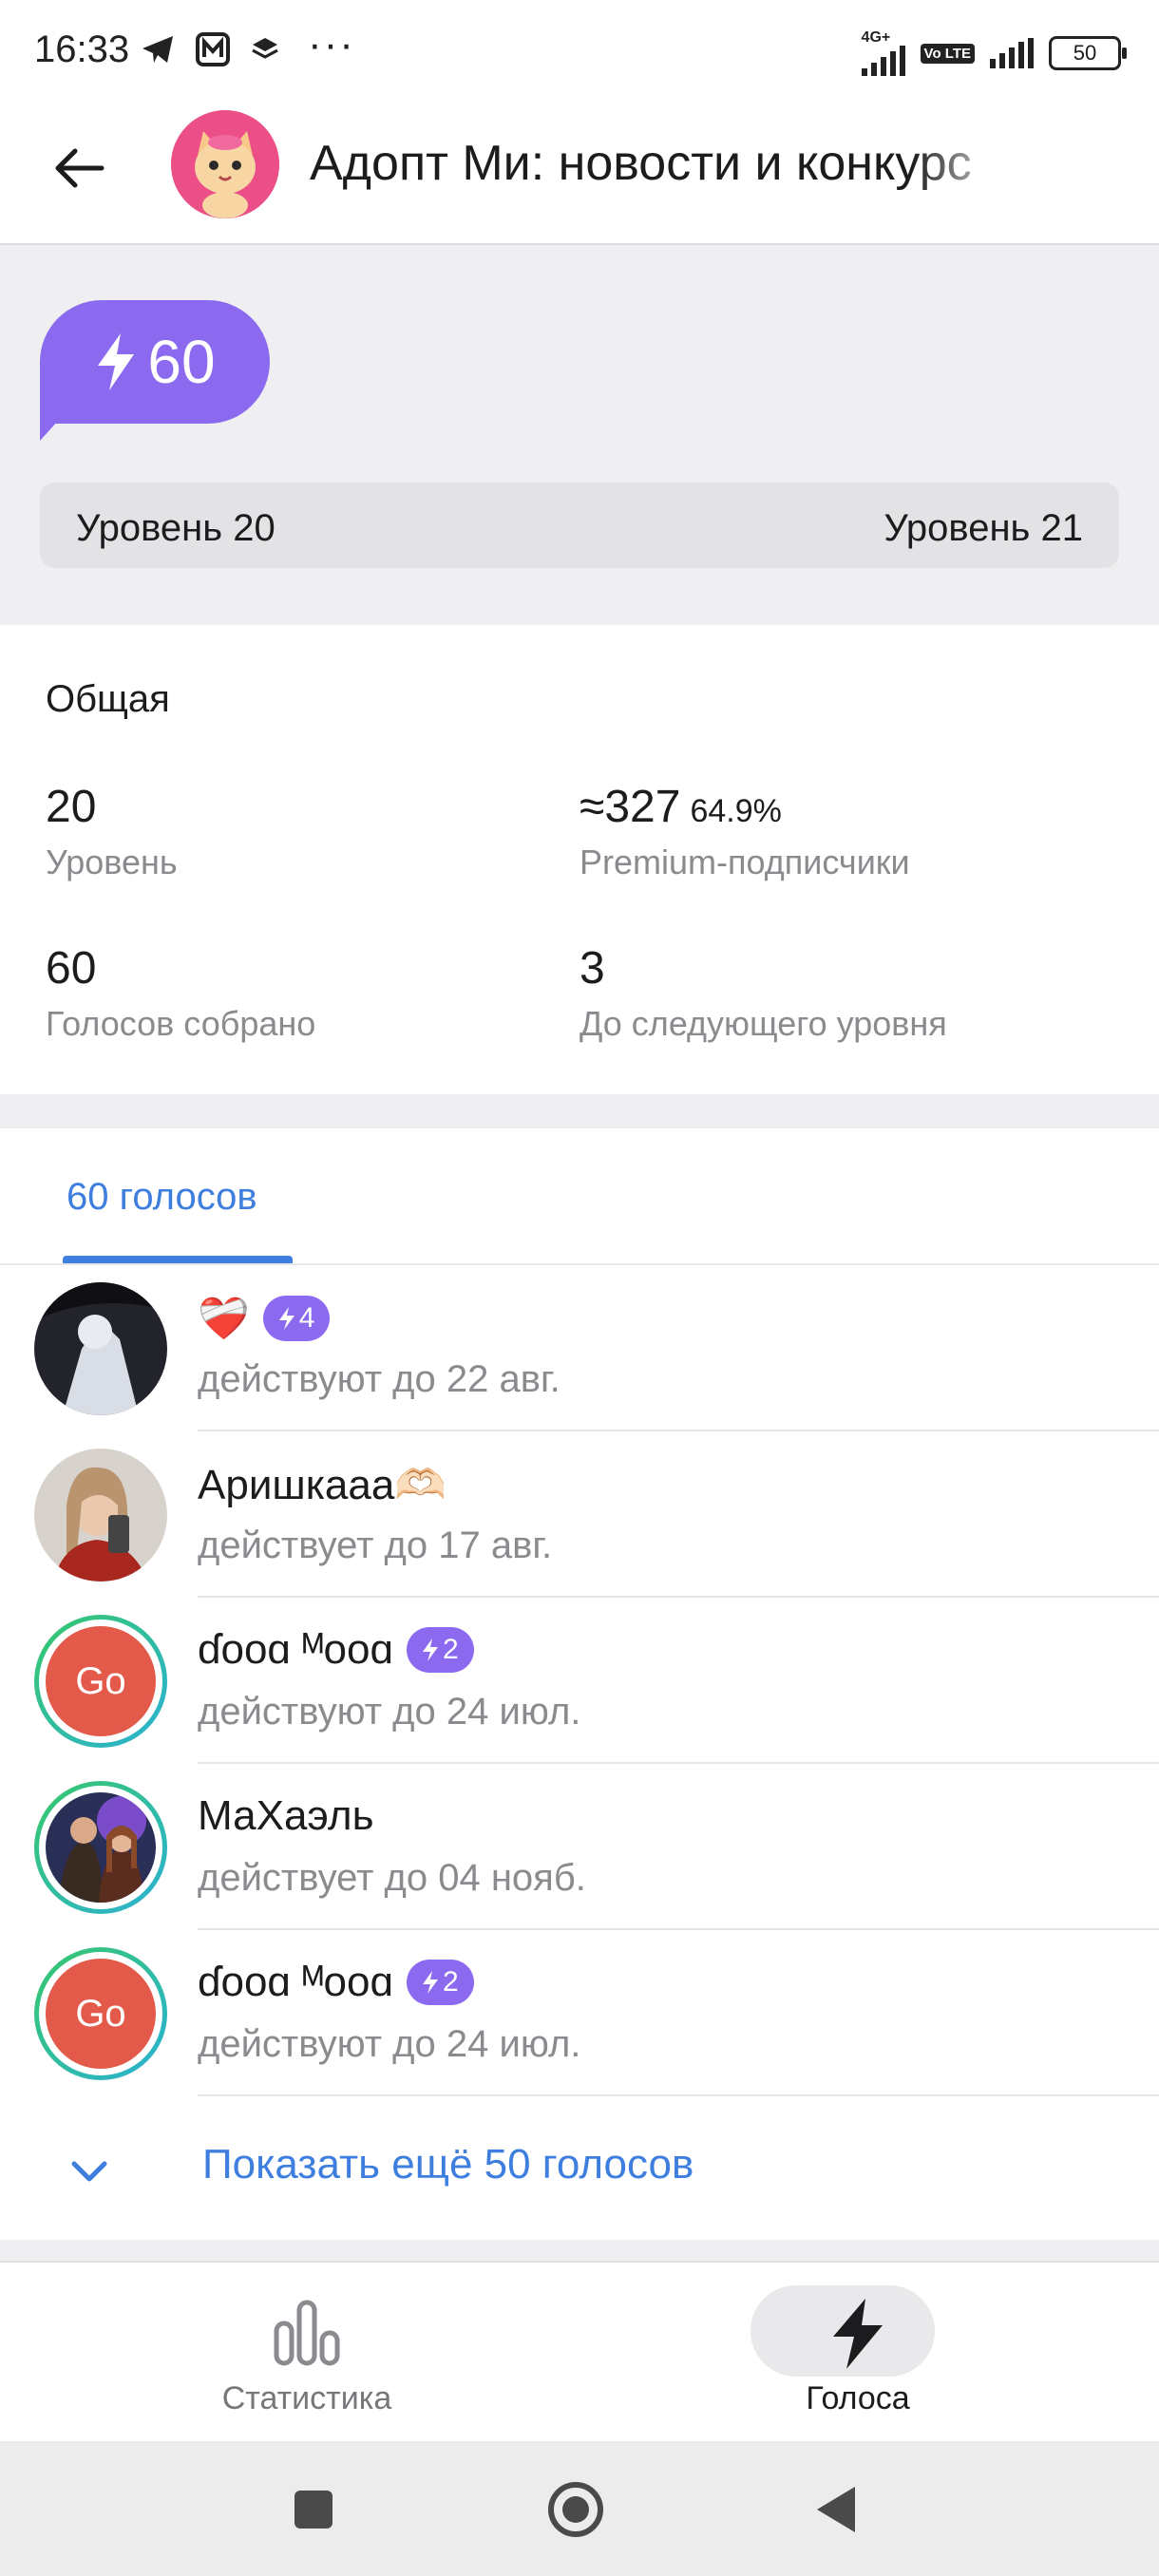 The image size is (1159, 2576). I want to click on voter-expiry: действует до 17 авг., so click(375, 1545).